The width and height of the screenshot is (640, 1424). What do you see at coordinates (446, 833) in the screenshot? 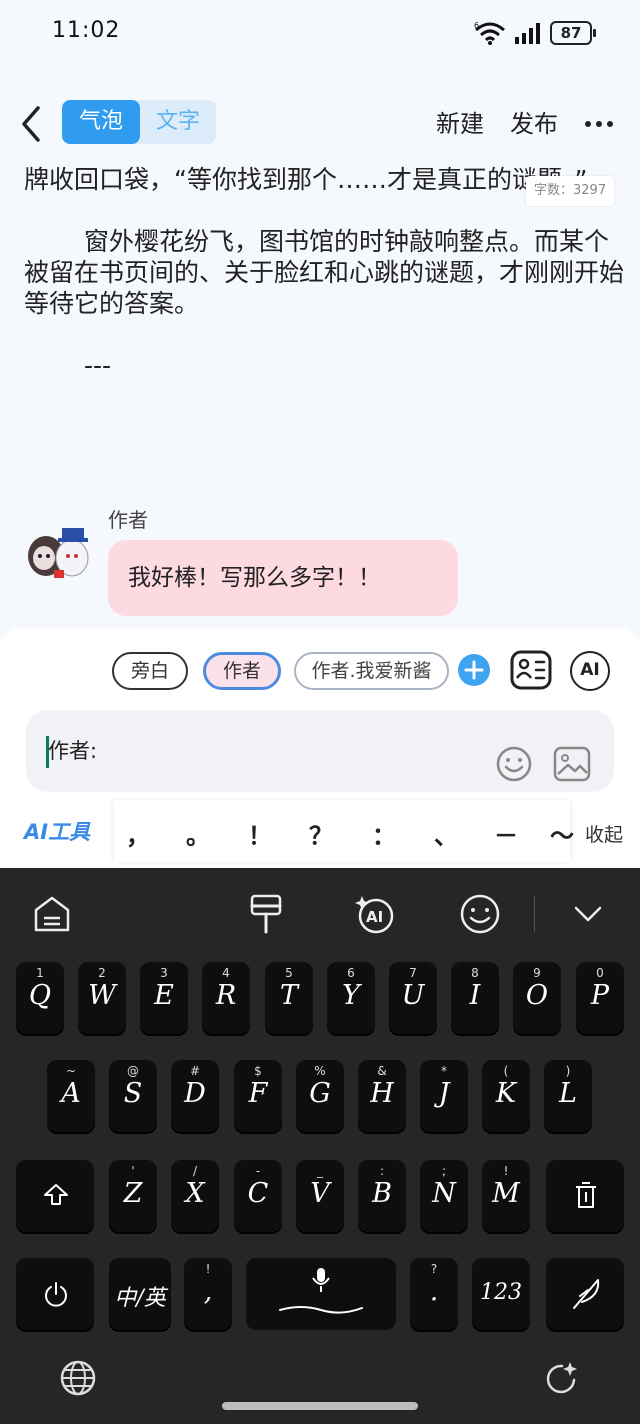
I see `punct-pause: 、` at bounding box center [446, 833].